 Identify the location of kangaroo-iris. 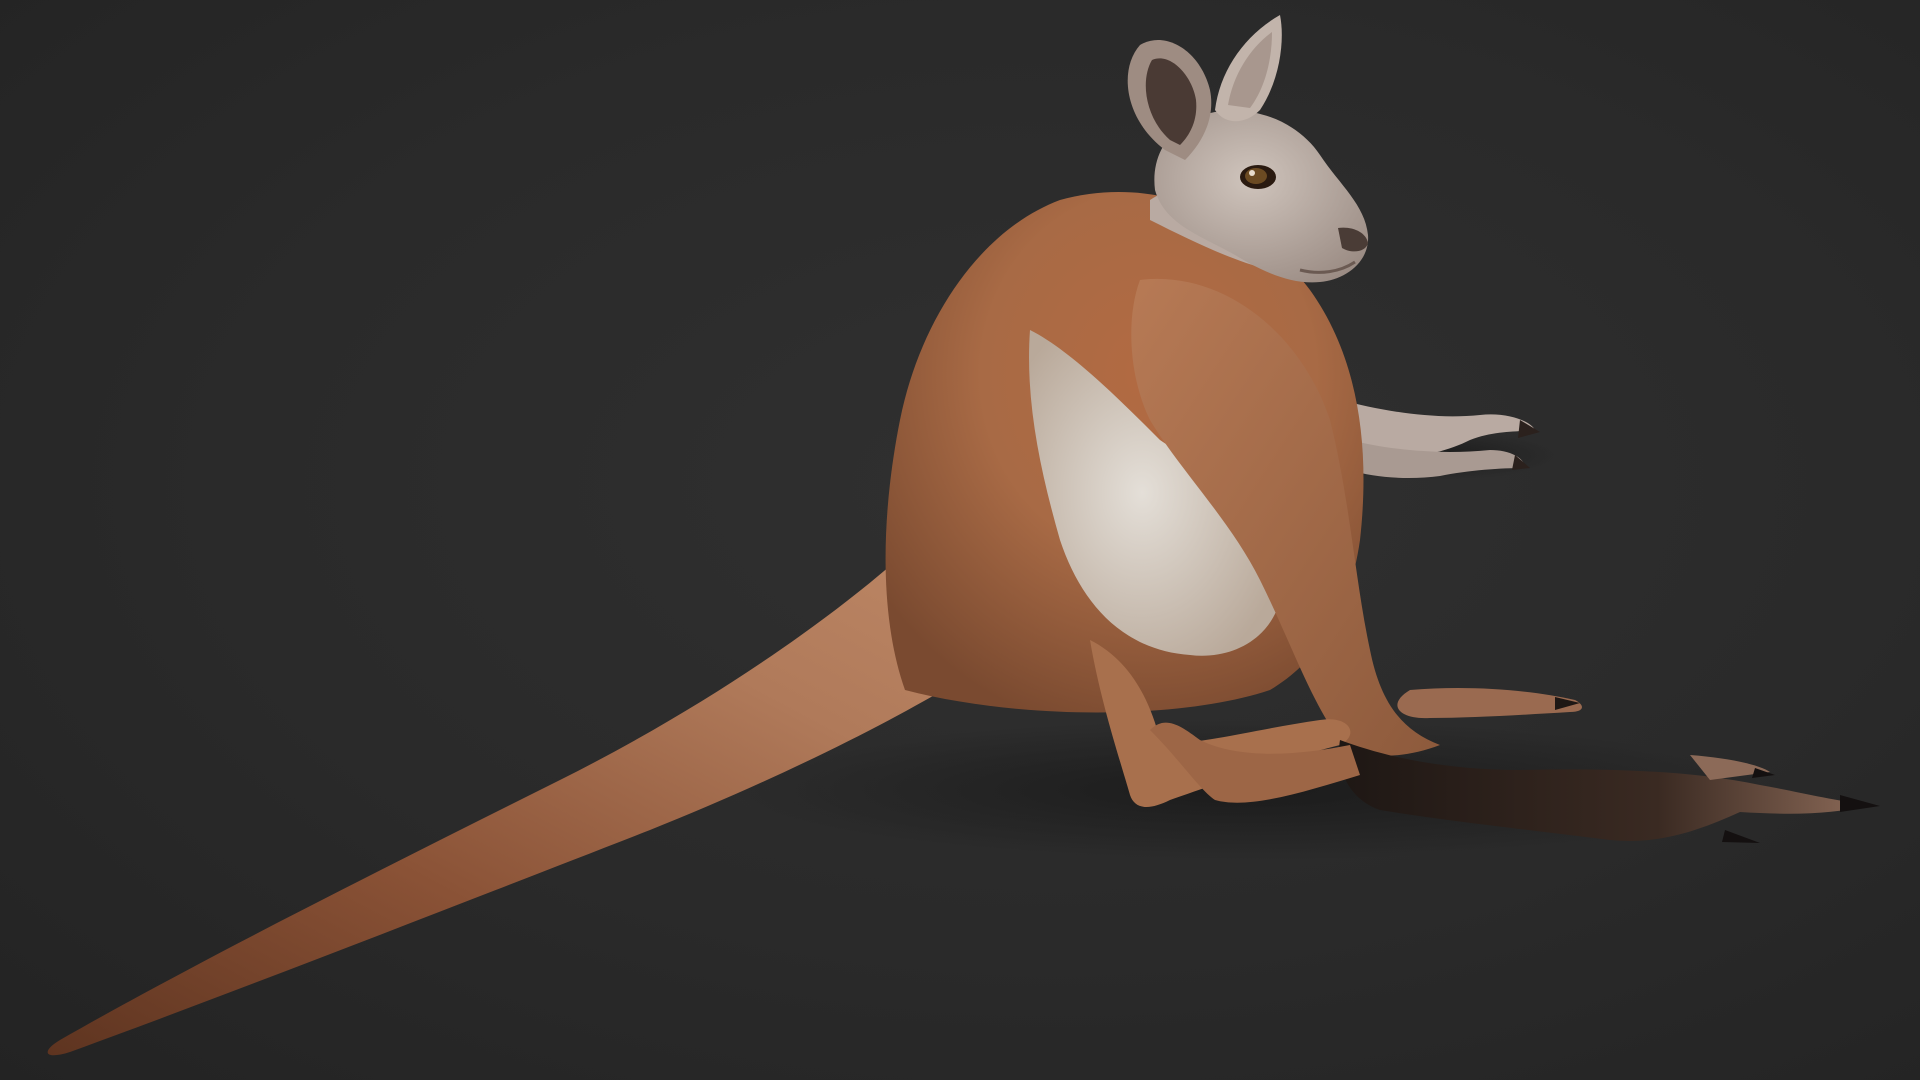
(1256, 176).